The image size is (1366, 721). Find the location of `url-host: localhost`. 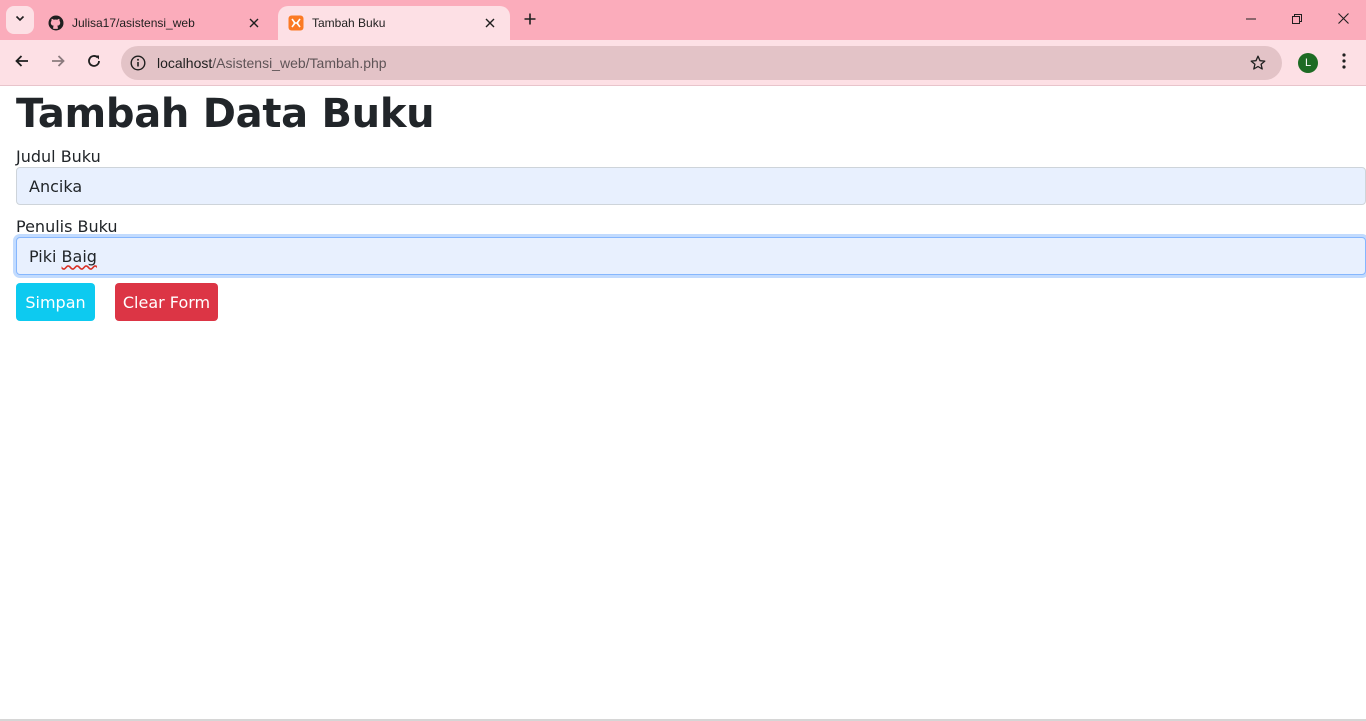

url-host: localhost is located at coordinates (185, 63).